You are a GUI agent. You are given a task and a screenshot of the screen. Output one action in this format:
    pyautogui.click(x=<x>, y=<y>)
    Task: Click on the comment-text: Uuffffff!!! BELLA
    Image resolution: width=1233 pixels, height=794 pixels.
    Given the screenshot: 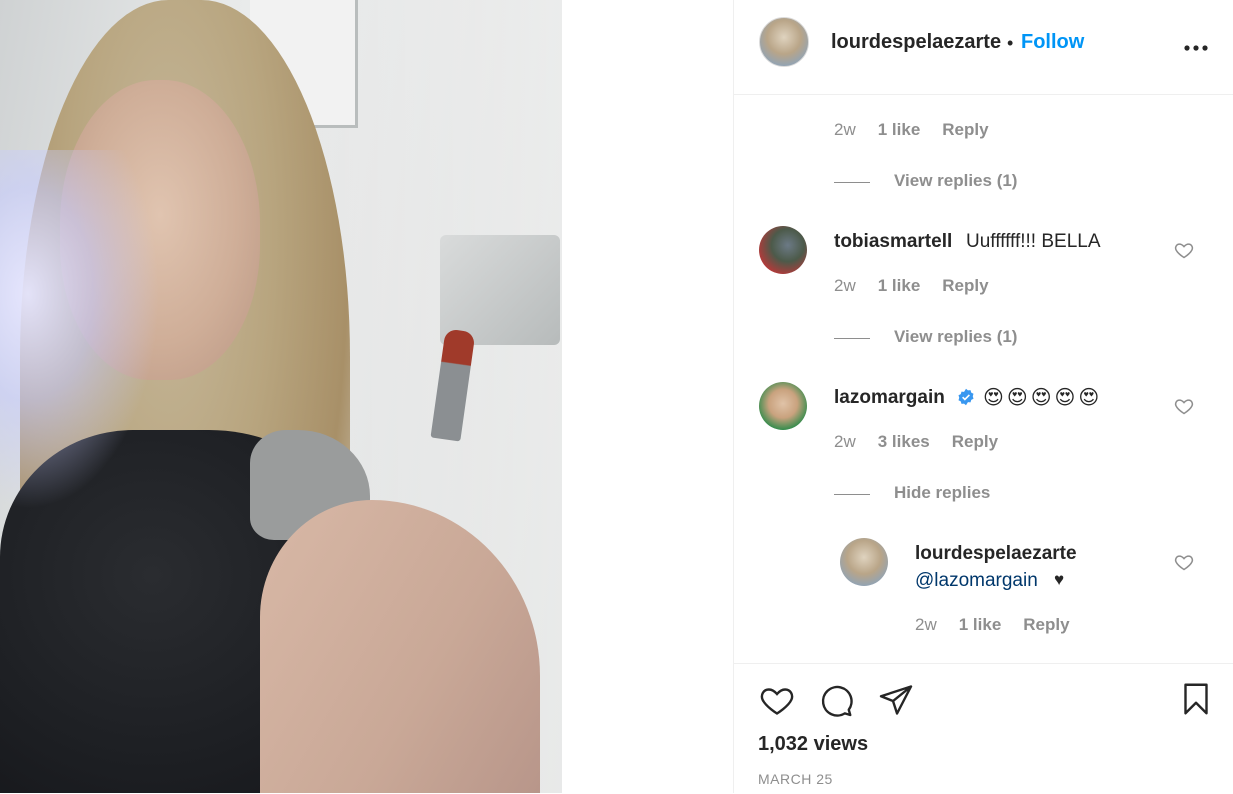 What is the action you would take?
    pyautogui.click(x=1033, y=241)
    